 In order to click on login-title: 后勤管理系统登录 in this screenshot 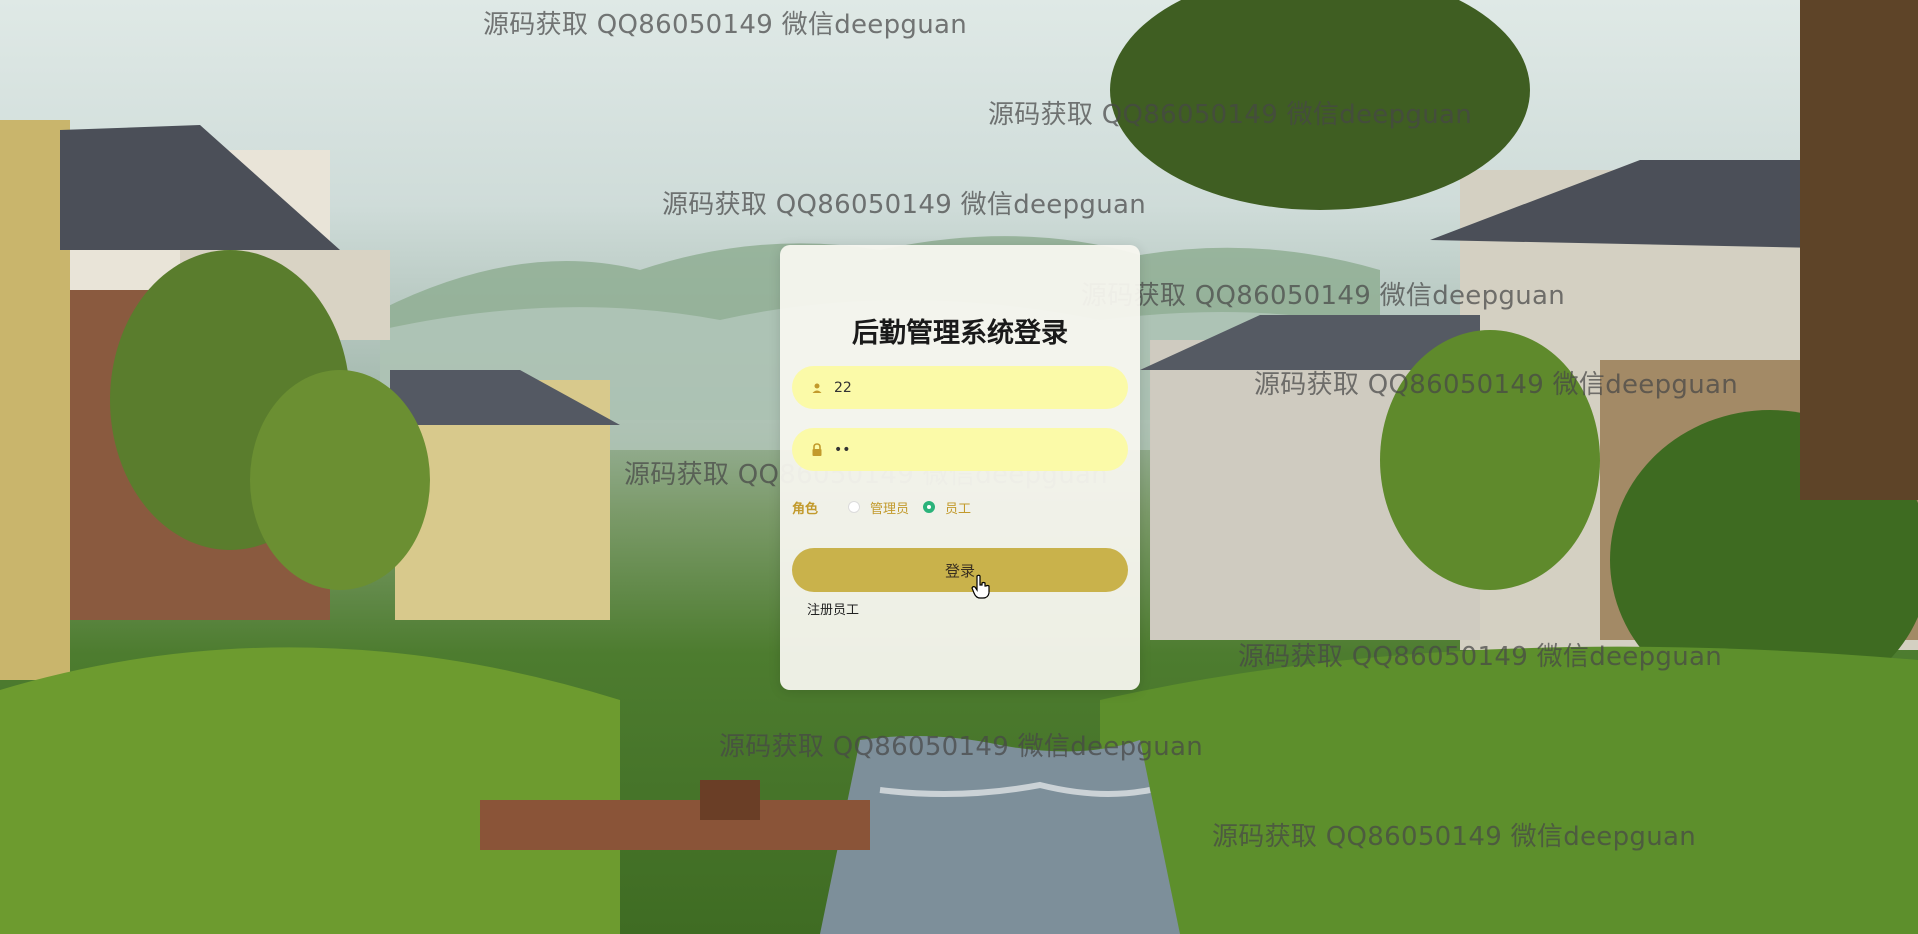, I will do `click(960, 333)`.